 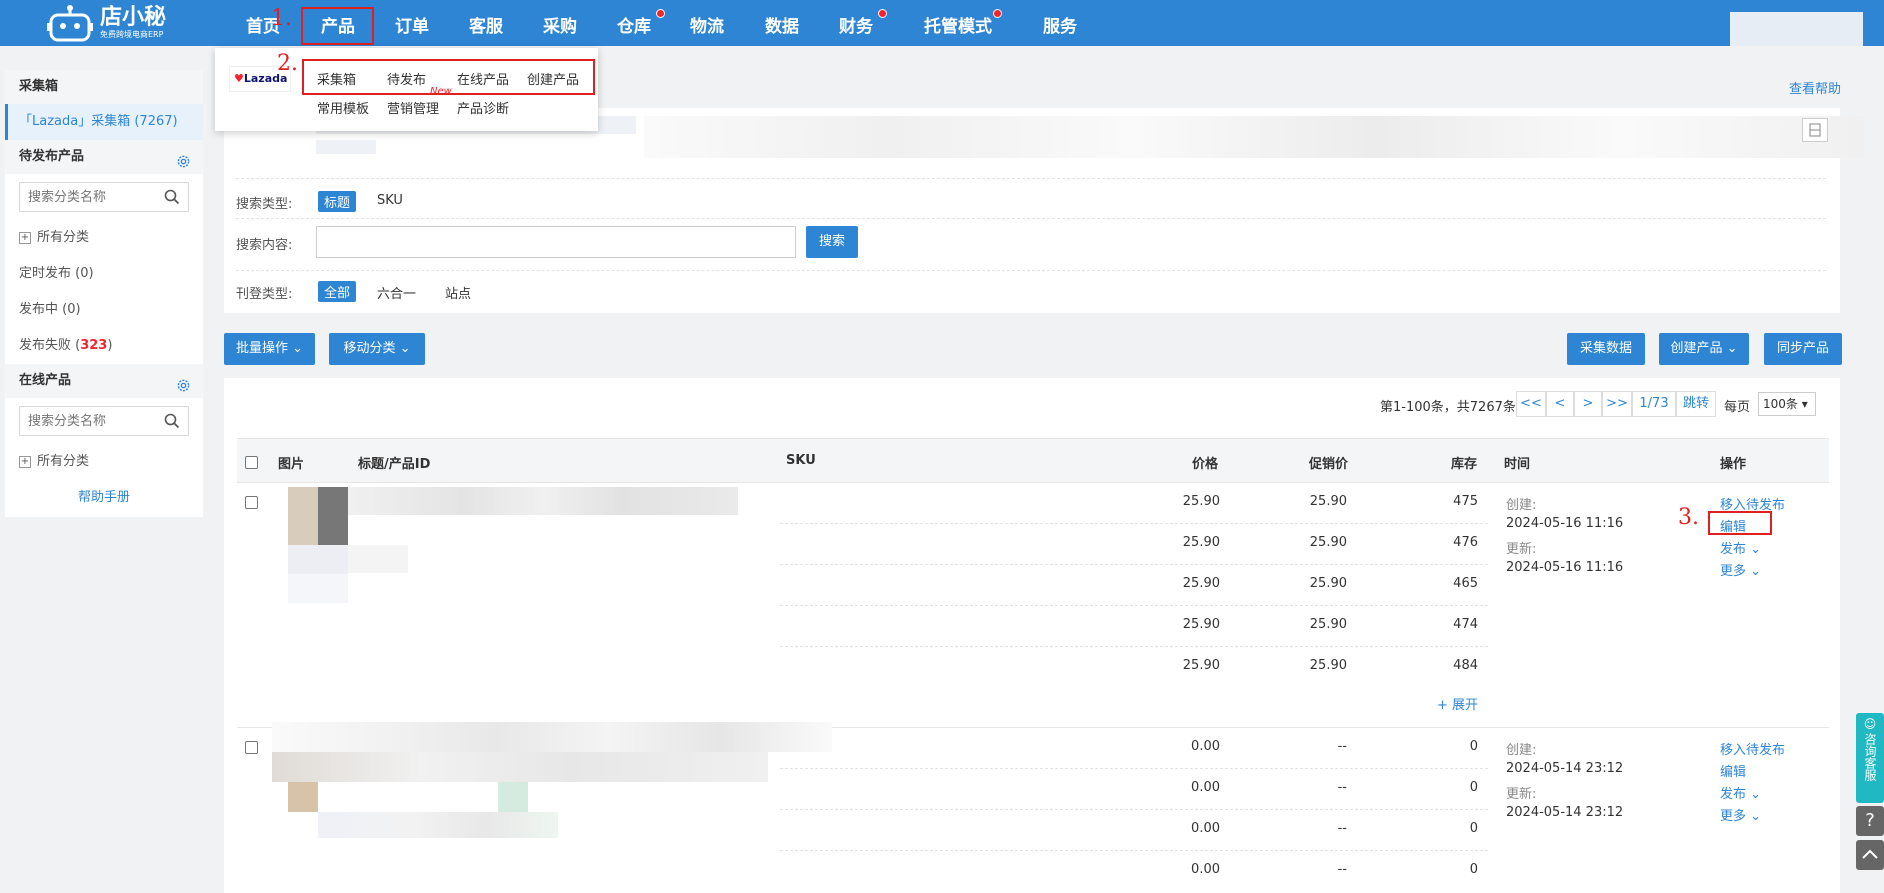 I want to click on failed-label: 发布失败 (, so click(x=50, y=345).